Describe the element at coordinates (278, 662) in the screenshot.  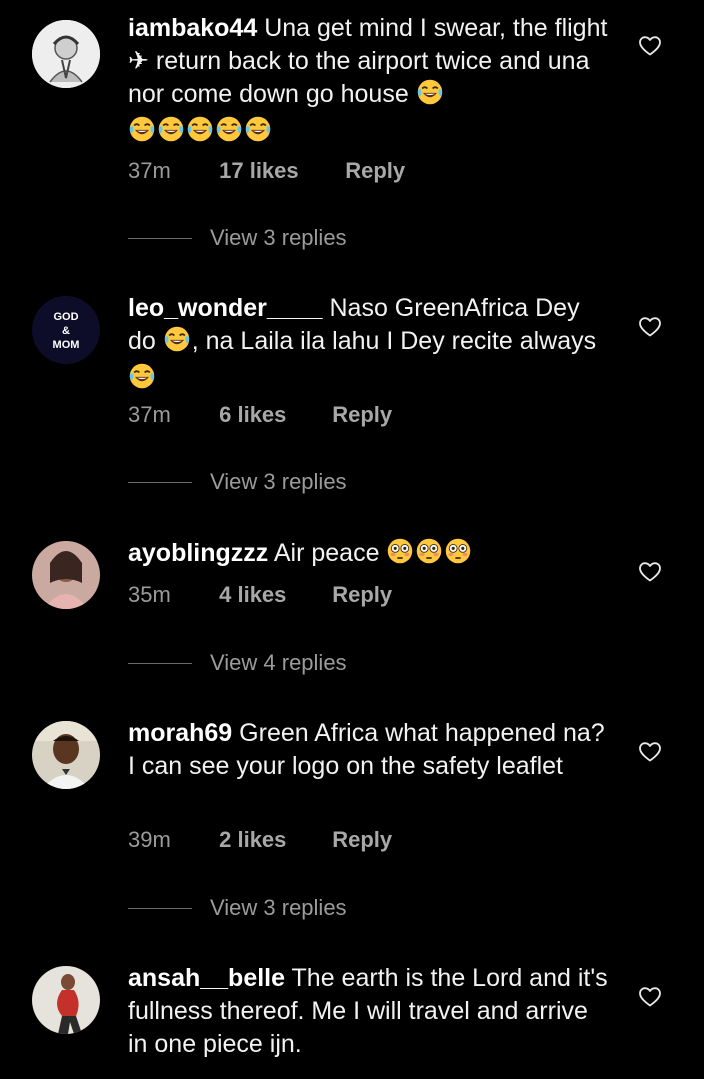
I see `view-replies-label: View 4 replies` at that location.